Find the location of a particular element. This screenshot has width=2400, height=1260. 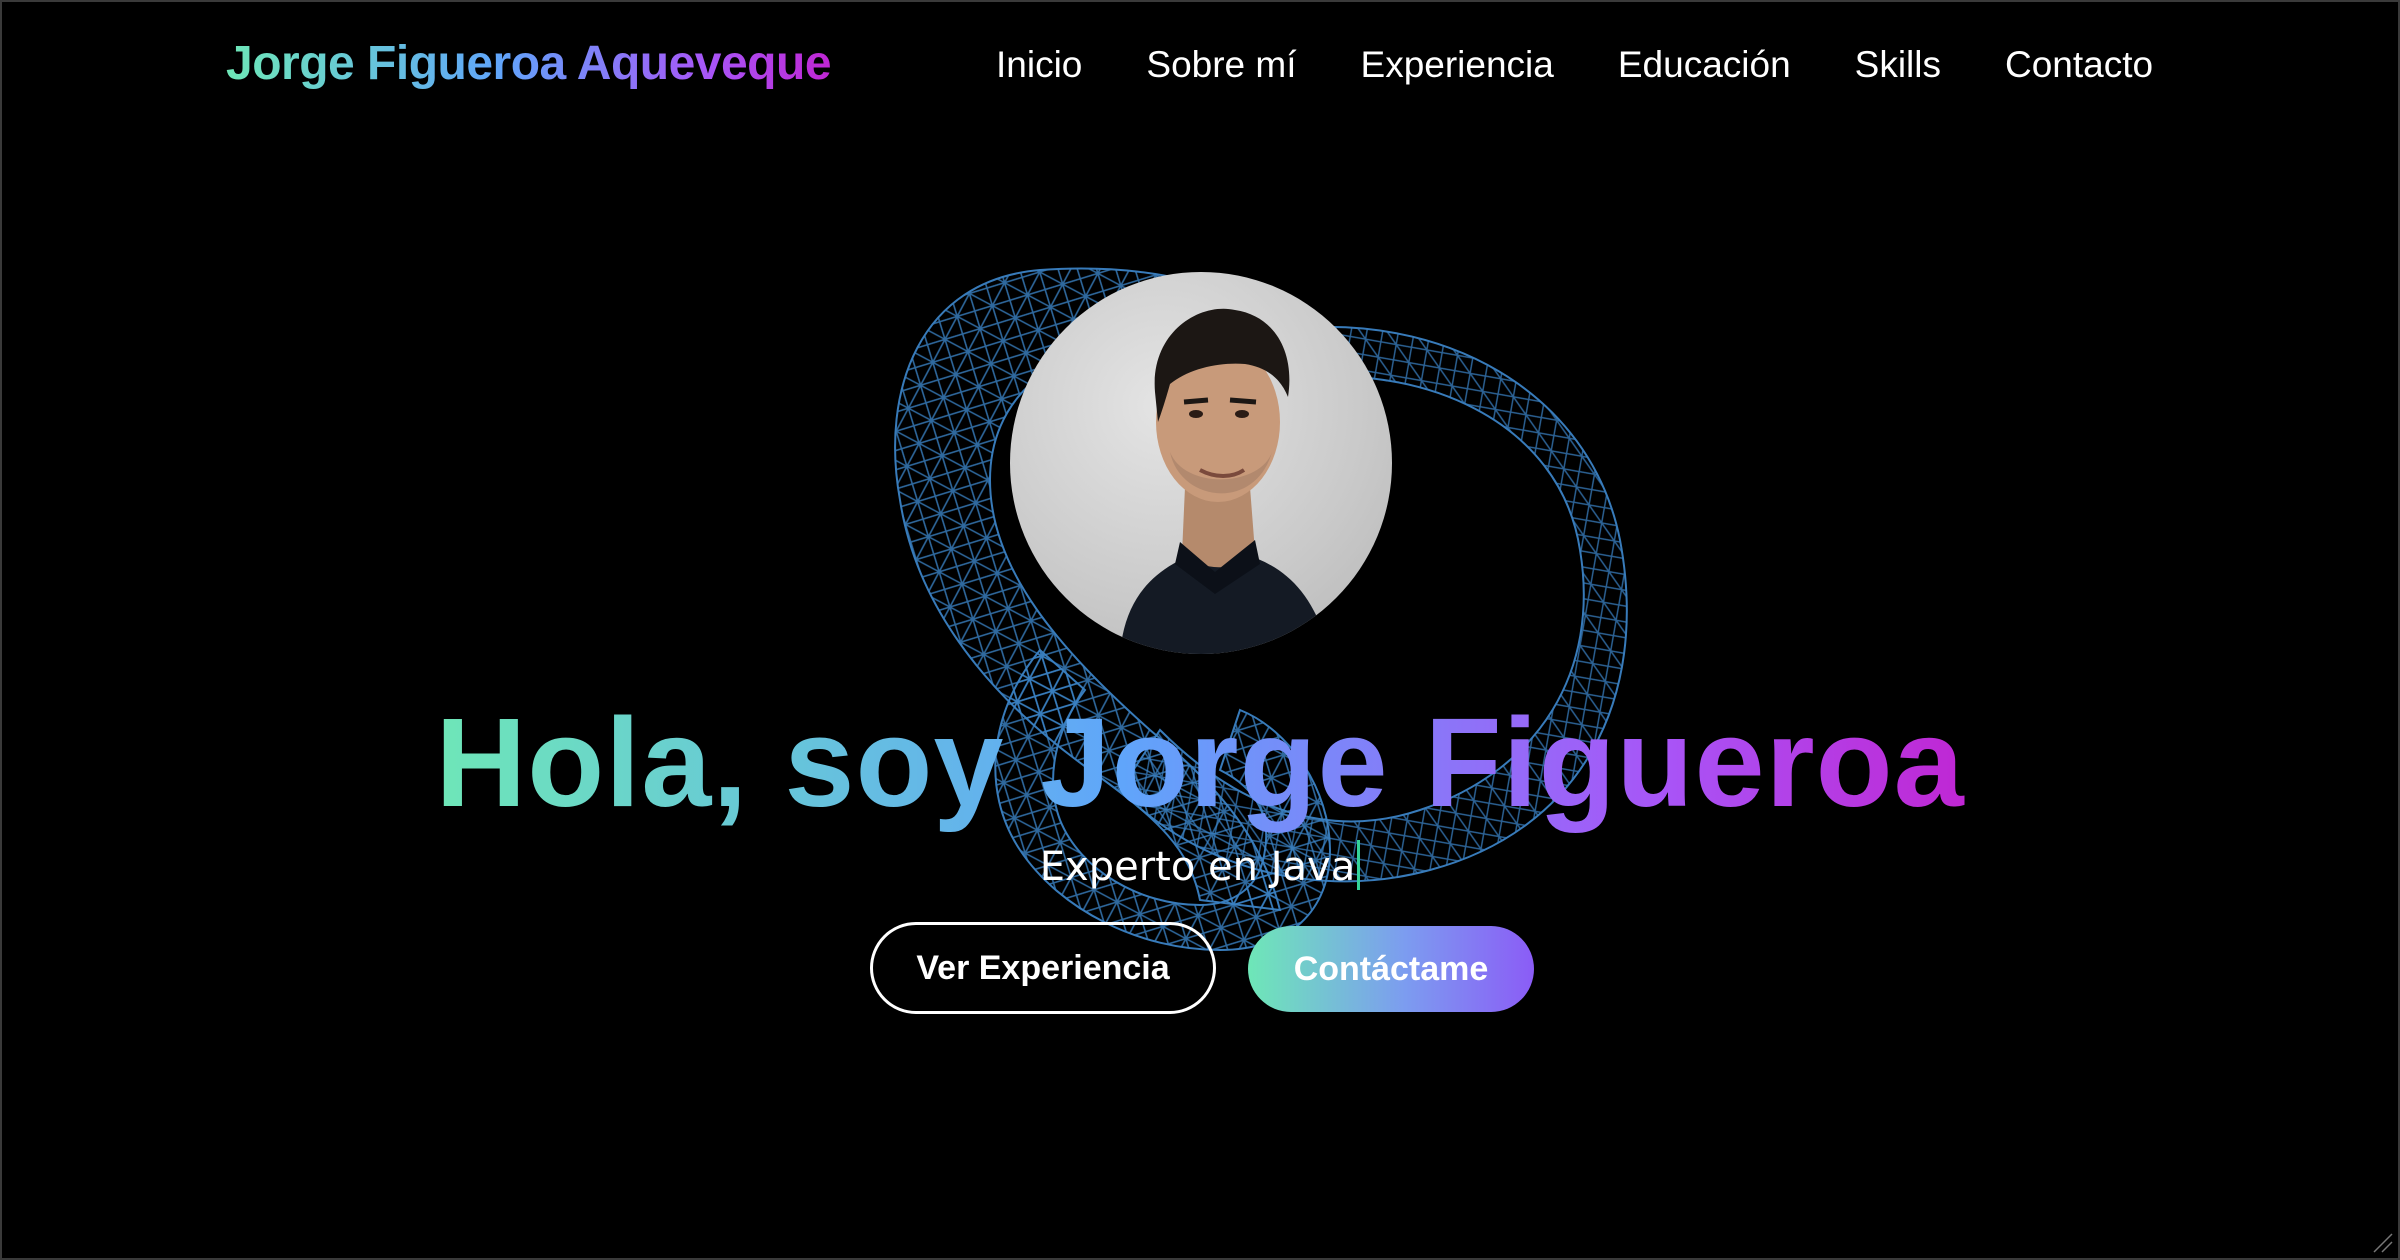

hero-headline: Hola, soy Jorge Figueroa is located at coordinates (1200, 762).